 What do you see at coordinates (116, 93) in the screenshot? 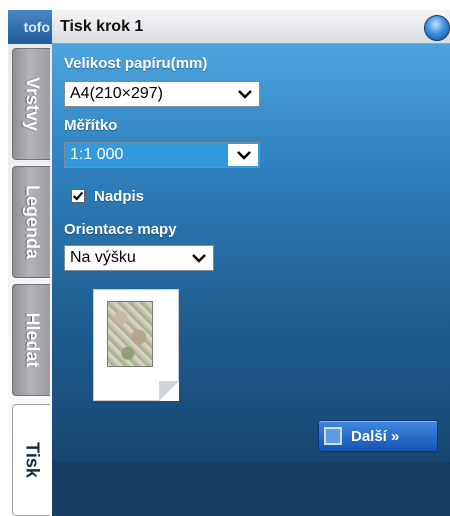
I see `paper-size-value: A4(210×297)` at bounding box center [116, 93].